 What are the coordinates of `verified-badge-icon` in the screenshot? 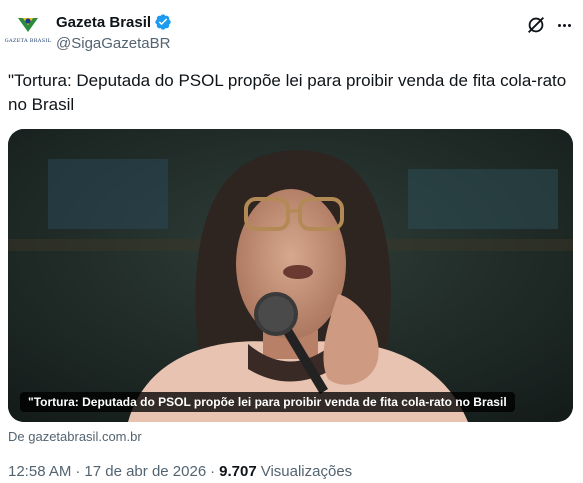 It's located at (163, 22).